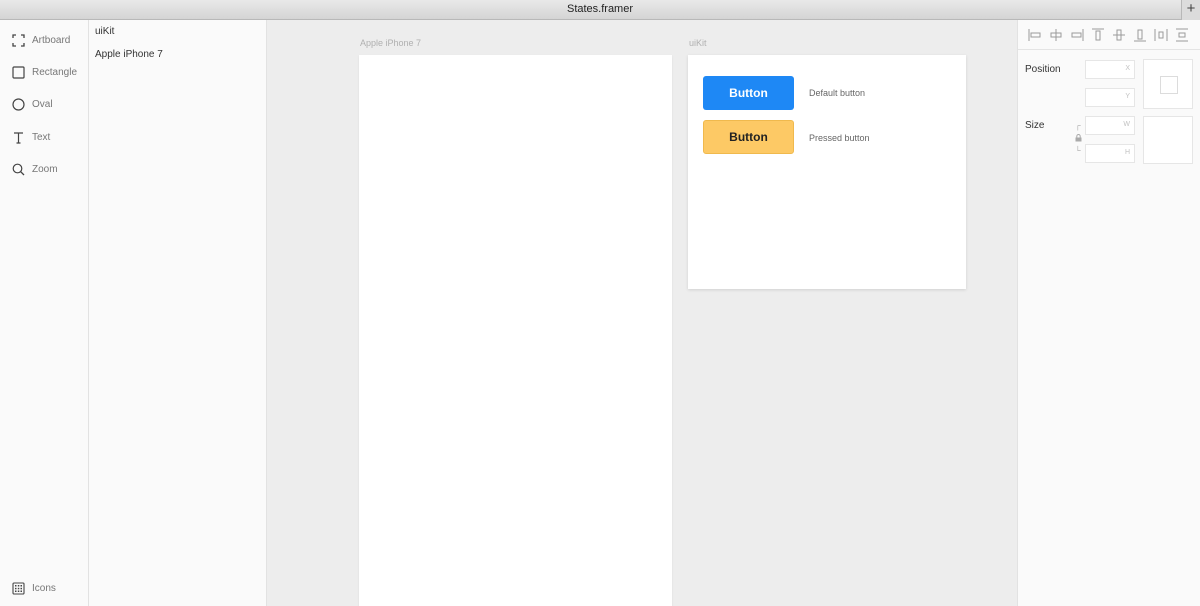  Describe the element at coordinates (1126, 124) in the screenshot. I see `w-suffix: W` at that location.